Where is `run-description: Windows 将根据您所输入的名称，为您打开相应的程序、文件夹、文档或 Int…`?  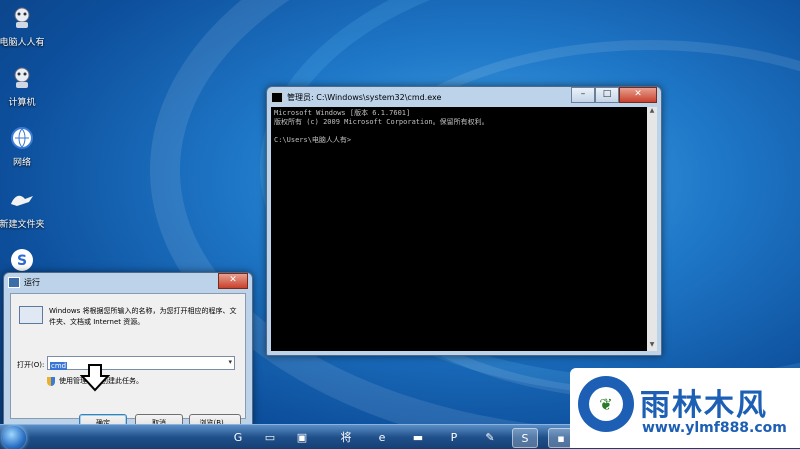 run-description: Windows 将根据您所输入的名称，为您打开相应的程序、文件夹、文档或 Int… is located at coordinates (143, 316).